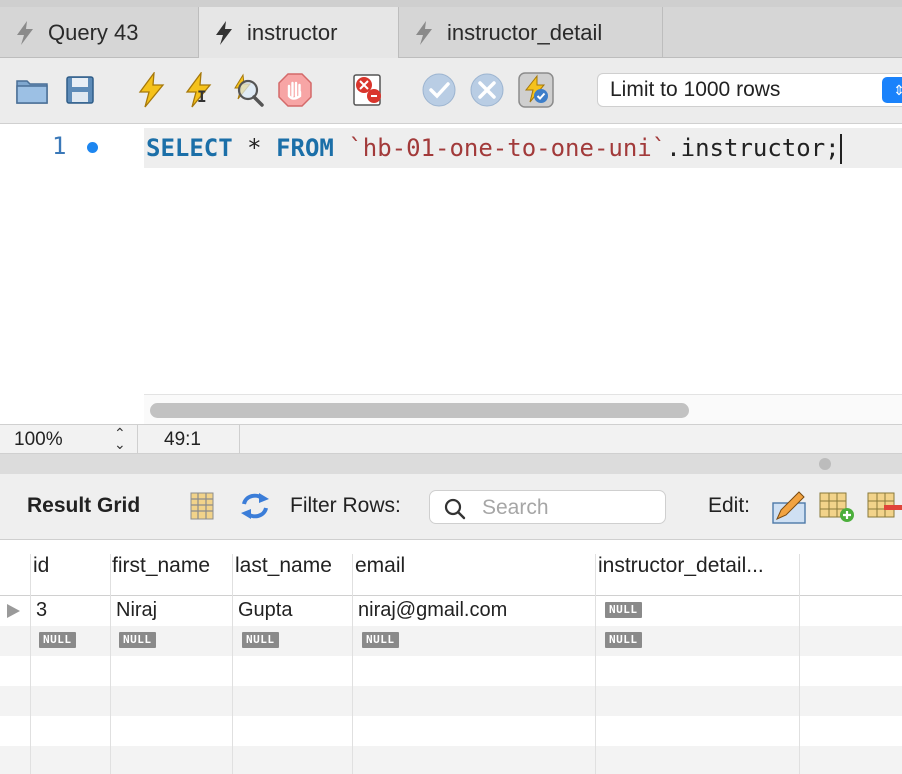 This screenshot has width=902, height=774. I want to click on tab-label: Query 43, so click(93, 32).